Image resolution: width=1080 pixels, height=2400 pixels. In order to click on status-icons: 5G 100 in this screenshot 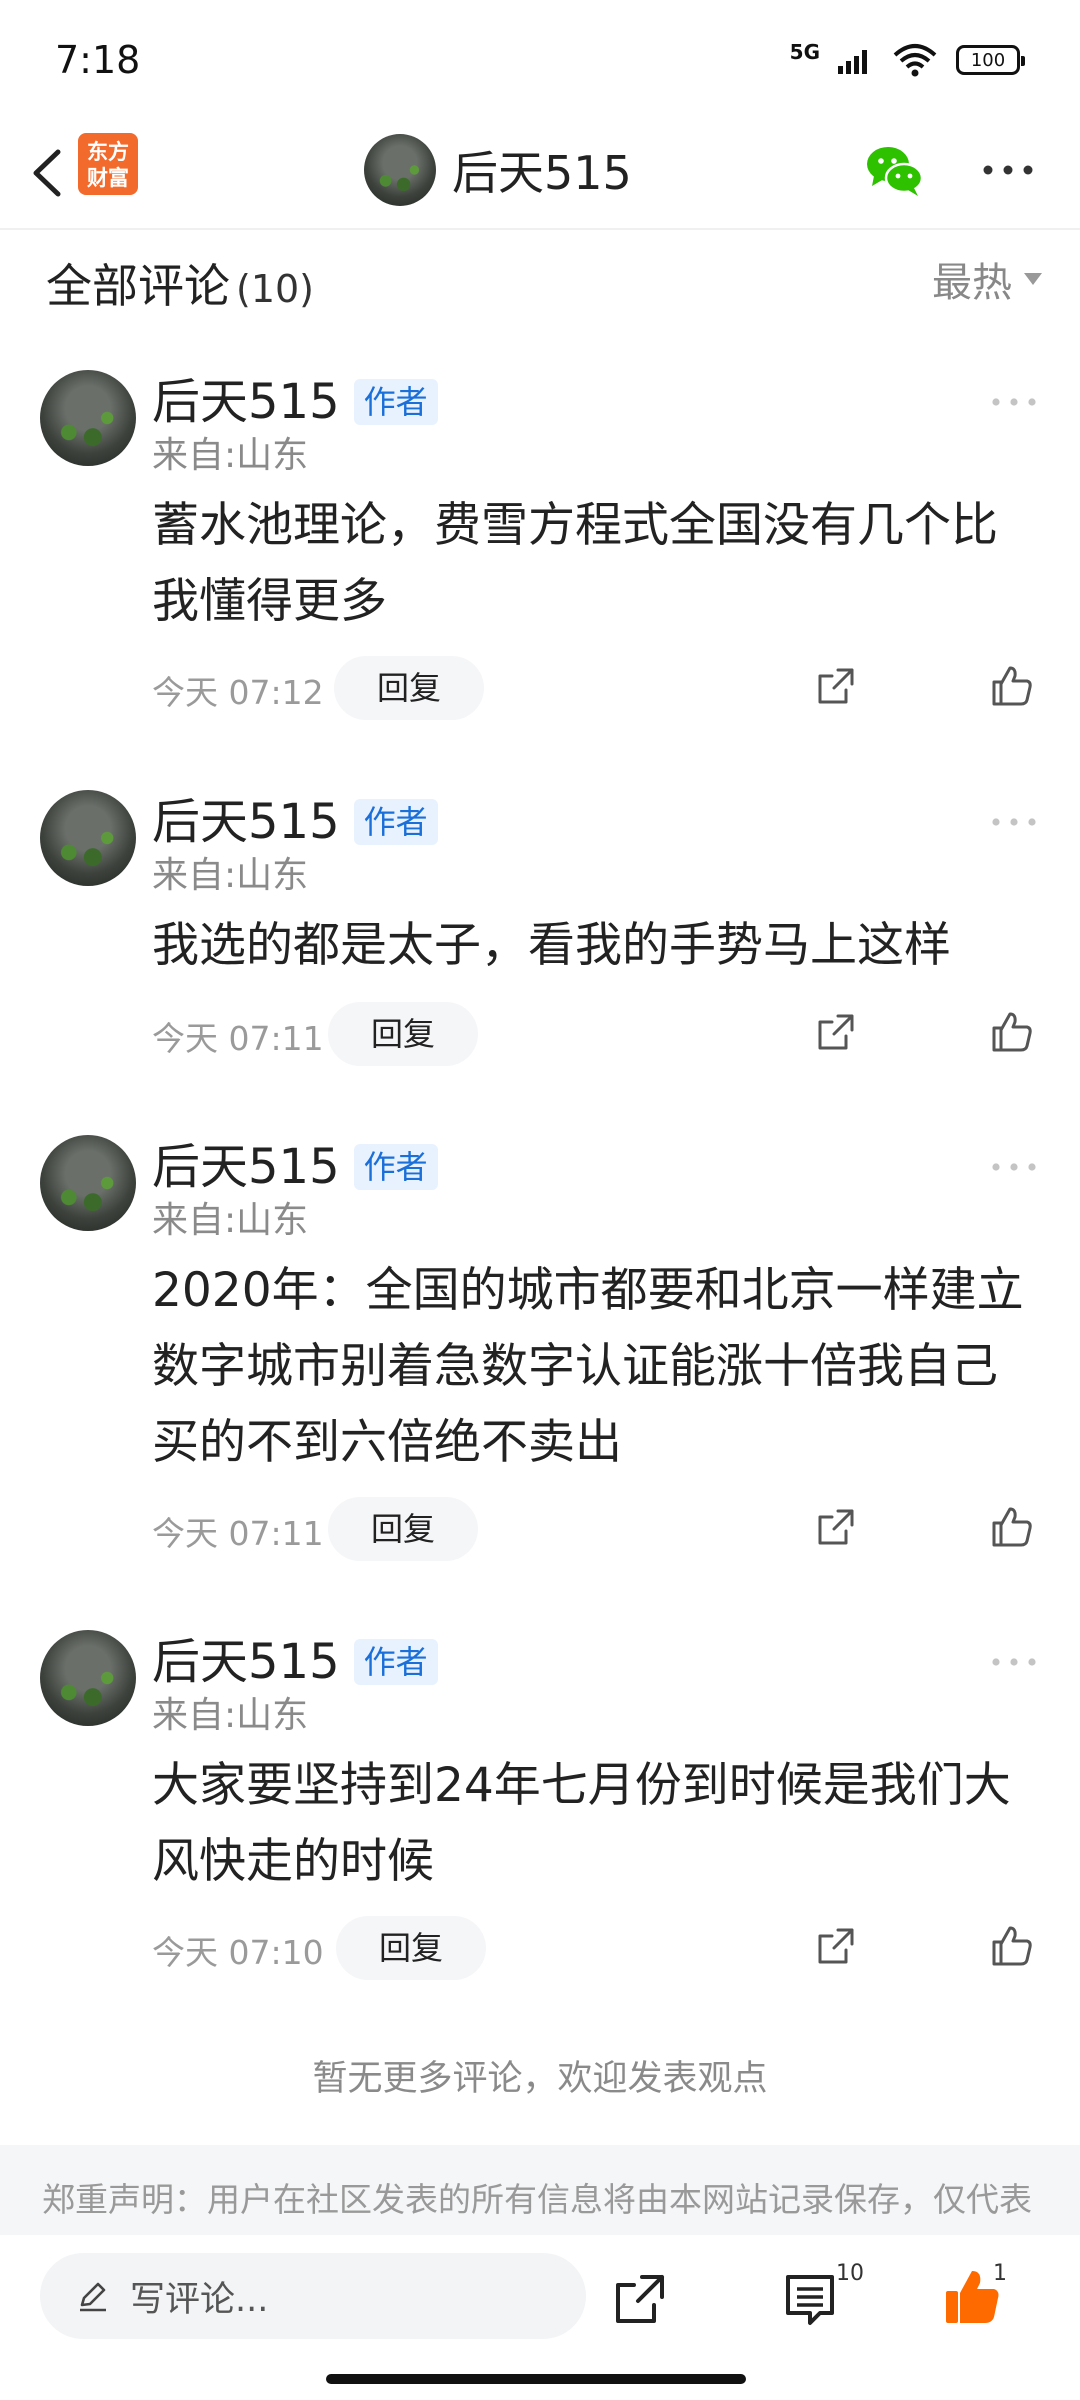, I will do `click(907, 60)`.